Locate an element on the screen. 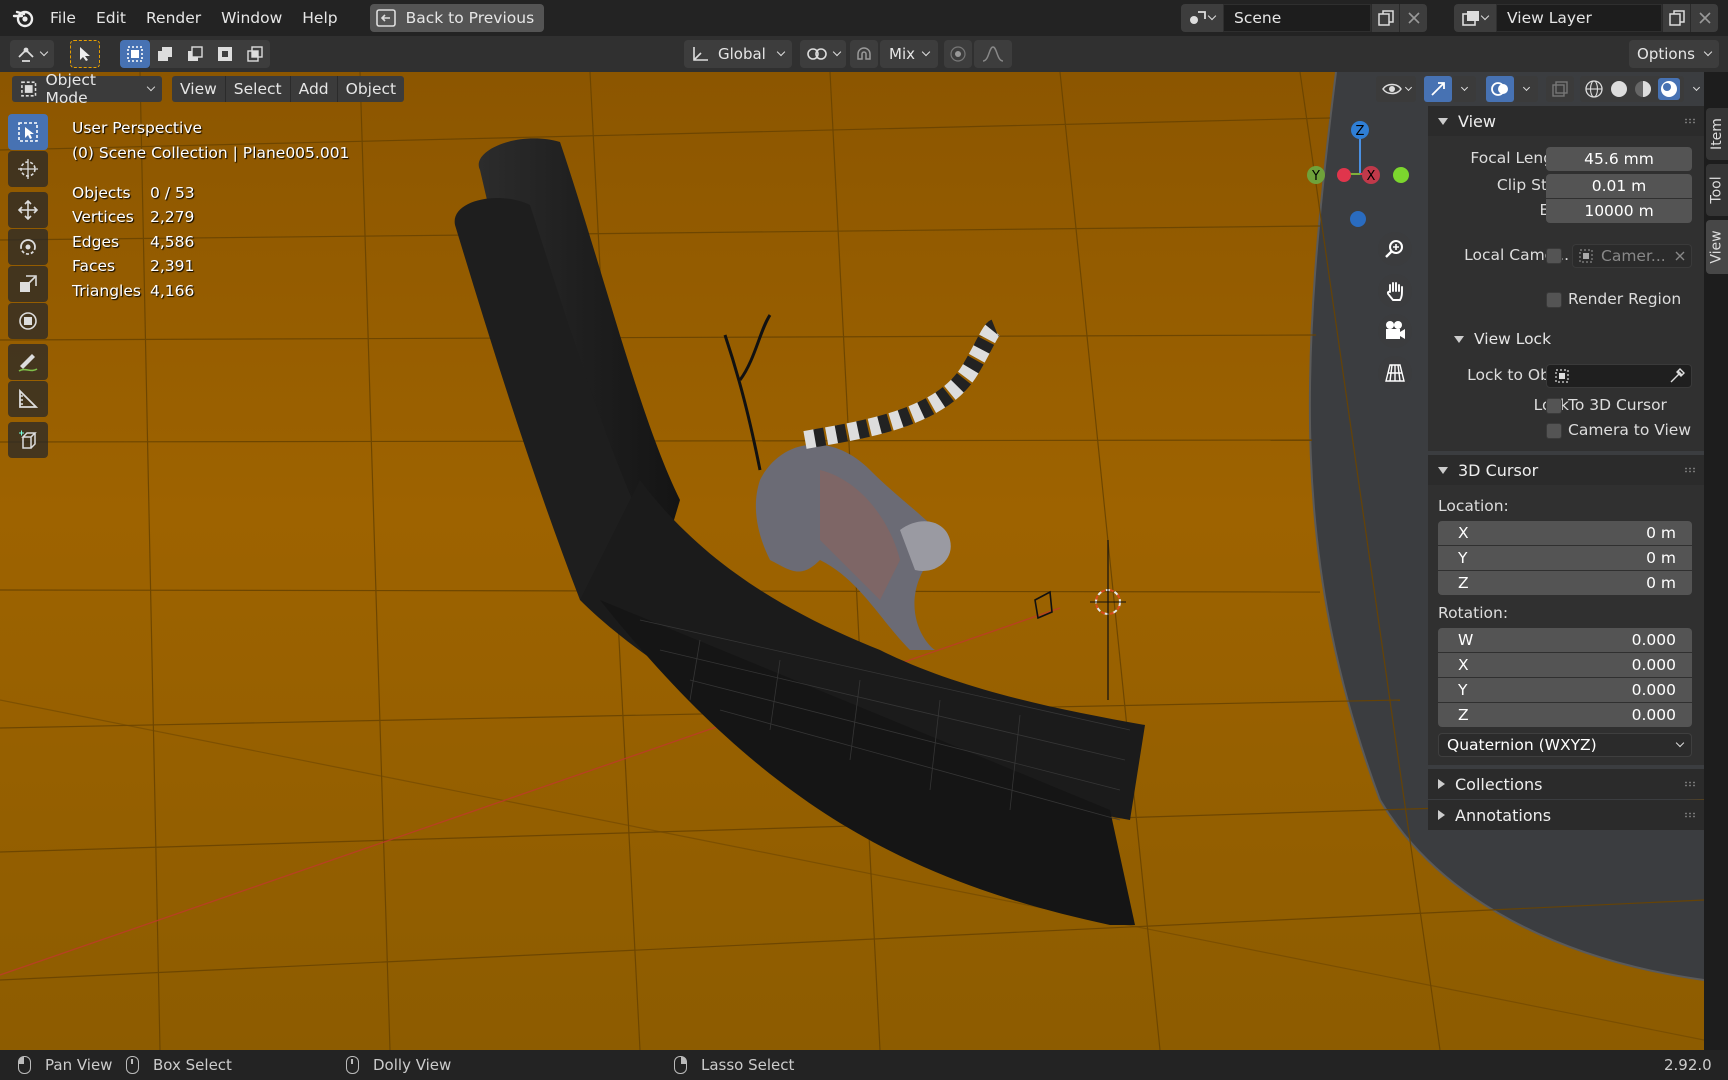  eyedropper-icon is located at coordinates (1677, 376).